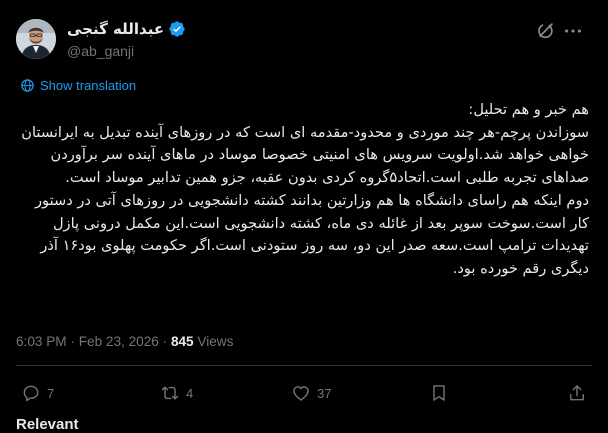  I want to click on author-name-row: عبدالله گنجی, so click(126, 29).